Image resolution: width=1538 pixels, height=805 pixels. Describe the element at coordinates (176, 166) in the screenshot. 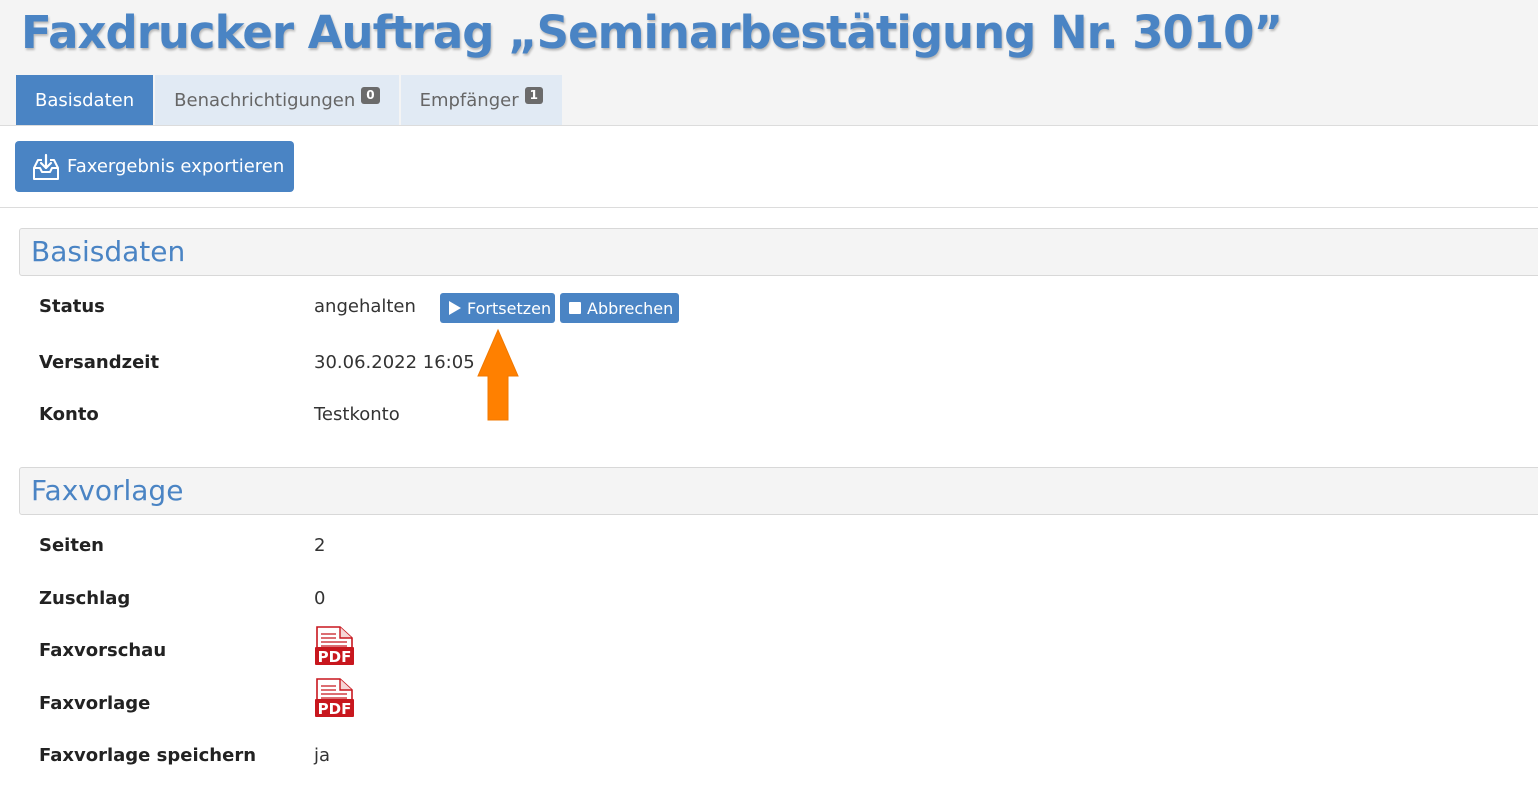

I see `export-button-label: Faxergebnis exportieren` at that location.